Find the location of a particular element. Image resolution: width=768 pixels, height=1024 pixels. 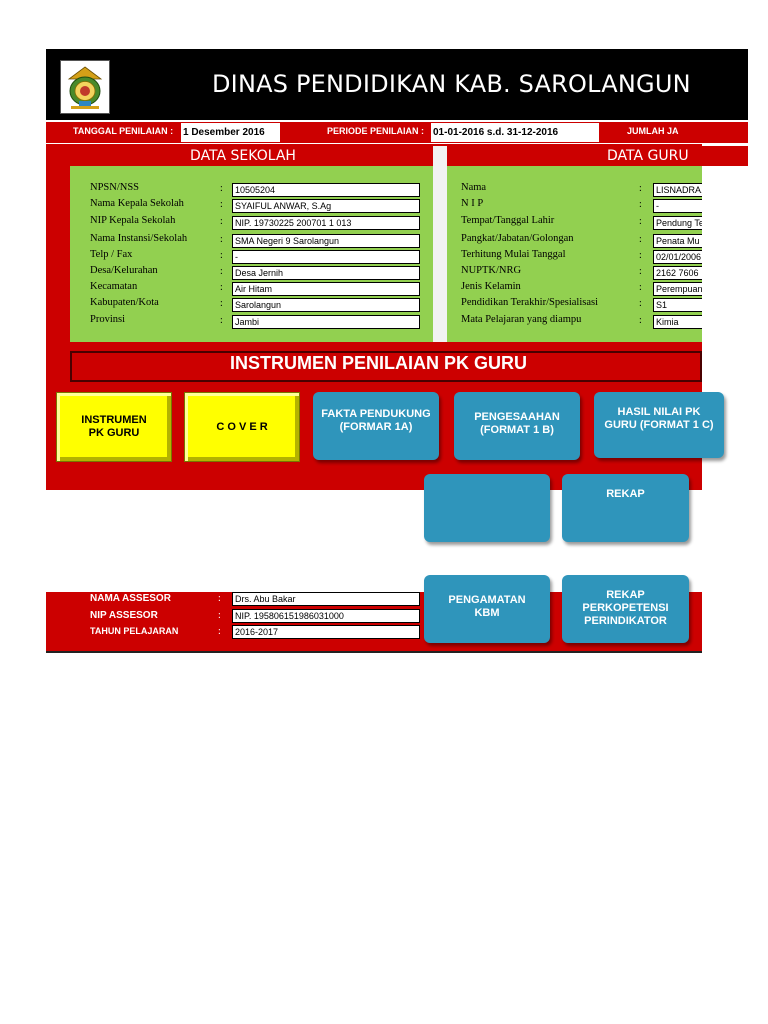

guru-label: Nama is located at coordinates (474, 187).